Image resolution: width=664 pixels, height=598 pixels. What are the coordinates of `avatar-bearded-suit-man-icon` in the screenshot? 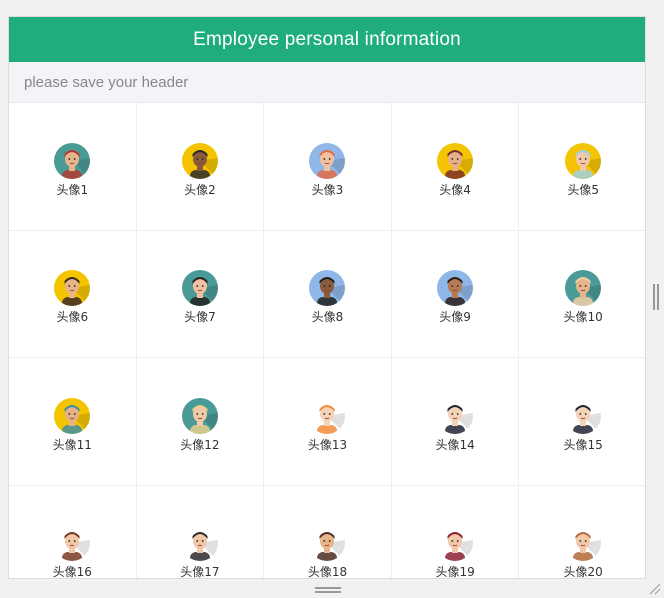 It's located at (327, 543).